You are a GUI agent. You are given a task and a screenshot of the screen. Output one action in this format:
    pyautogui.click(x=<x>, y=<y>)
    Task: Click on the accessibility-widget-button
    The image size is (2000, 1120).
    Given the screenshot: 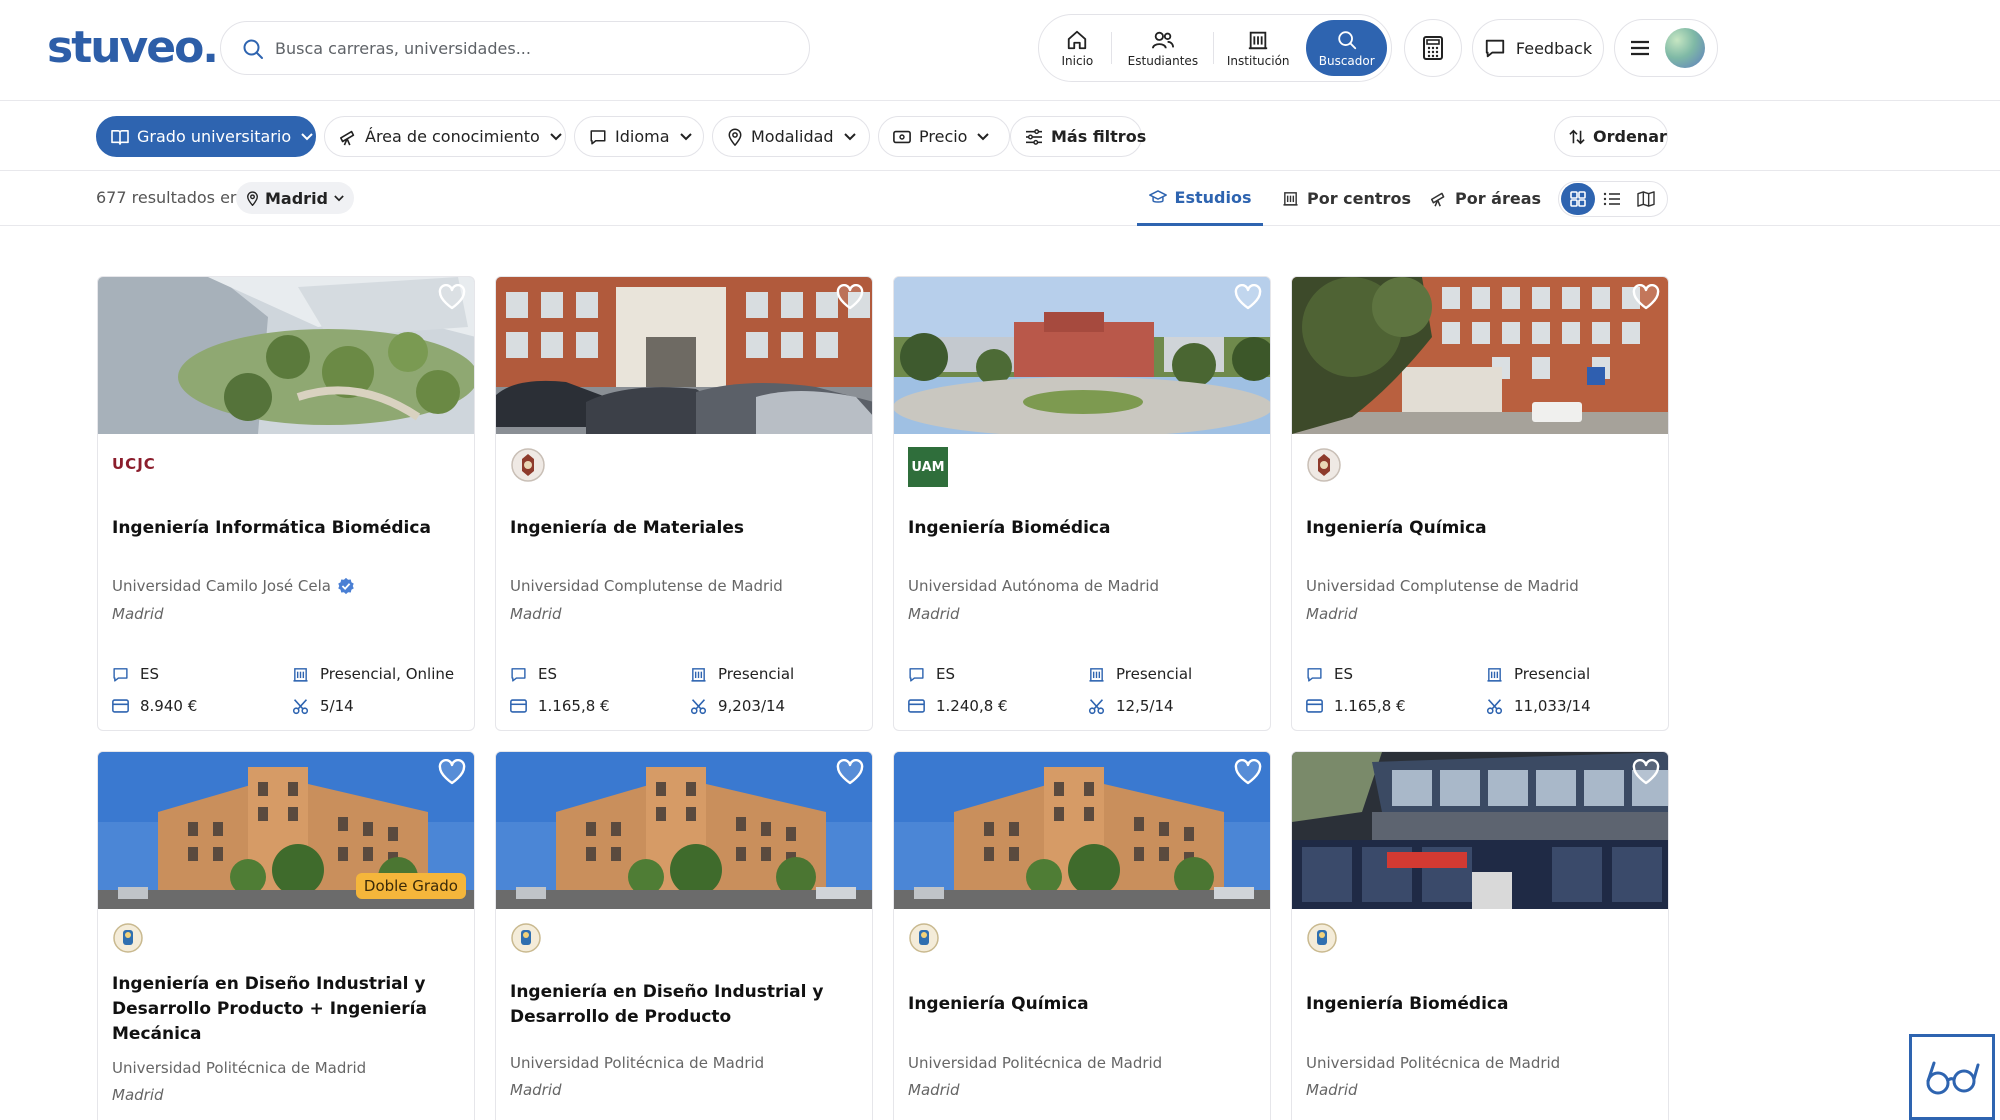 What is the action you would take?
    pyautogui.click(x=1952, y=1077)
    